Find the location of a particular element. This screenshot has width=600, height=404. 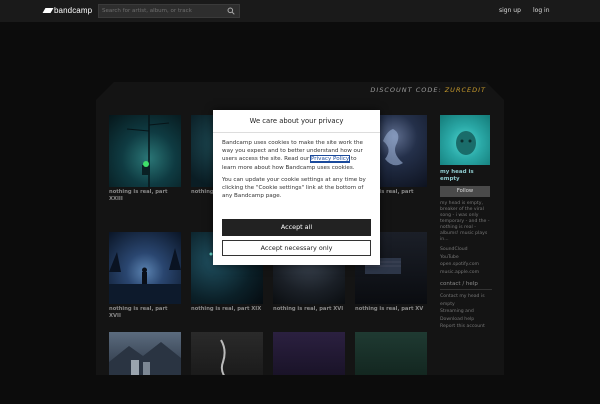

dialog-title: We care about your privacy is located at coordinates (296, 121).